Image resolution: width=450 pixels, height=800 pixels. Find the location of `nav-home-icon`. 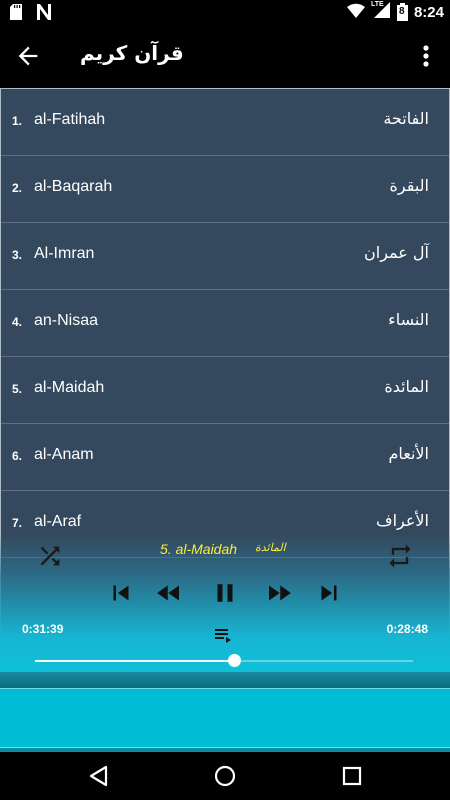

nav-home-icon is located at coordinates (225, 776).